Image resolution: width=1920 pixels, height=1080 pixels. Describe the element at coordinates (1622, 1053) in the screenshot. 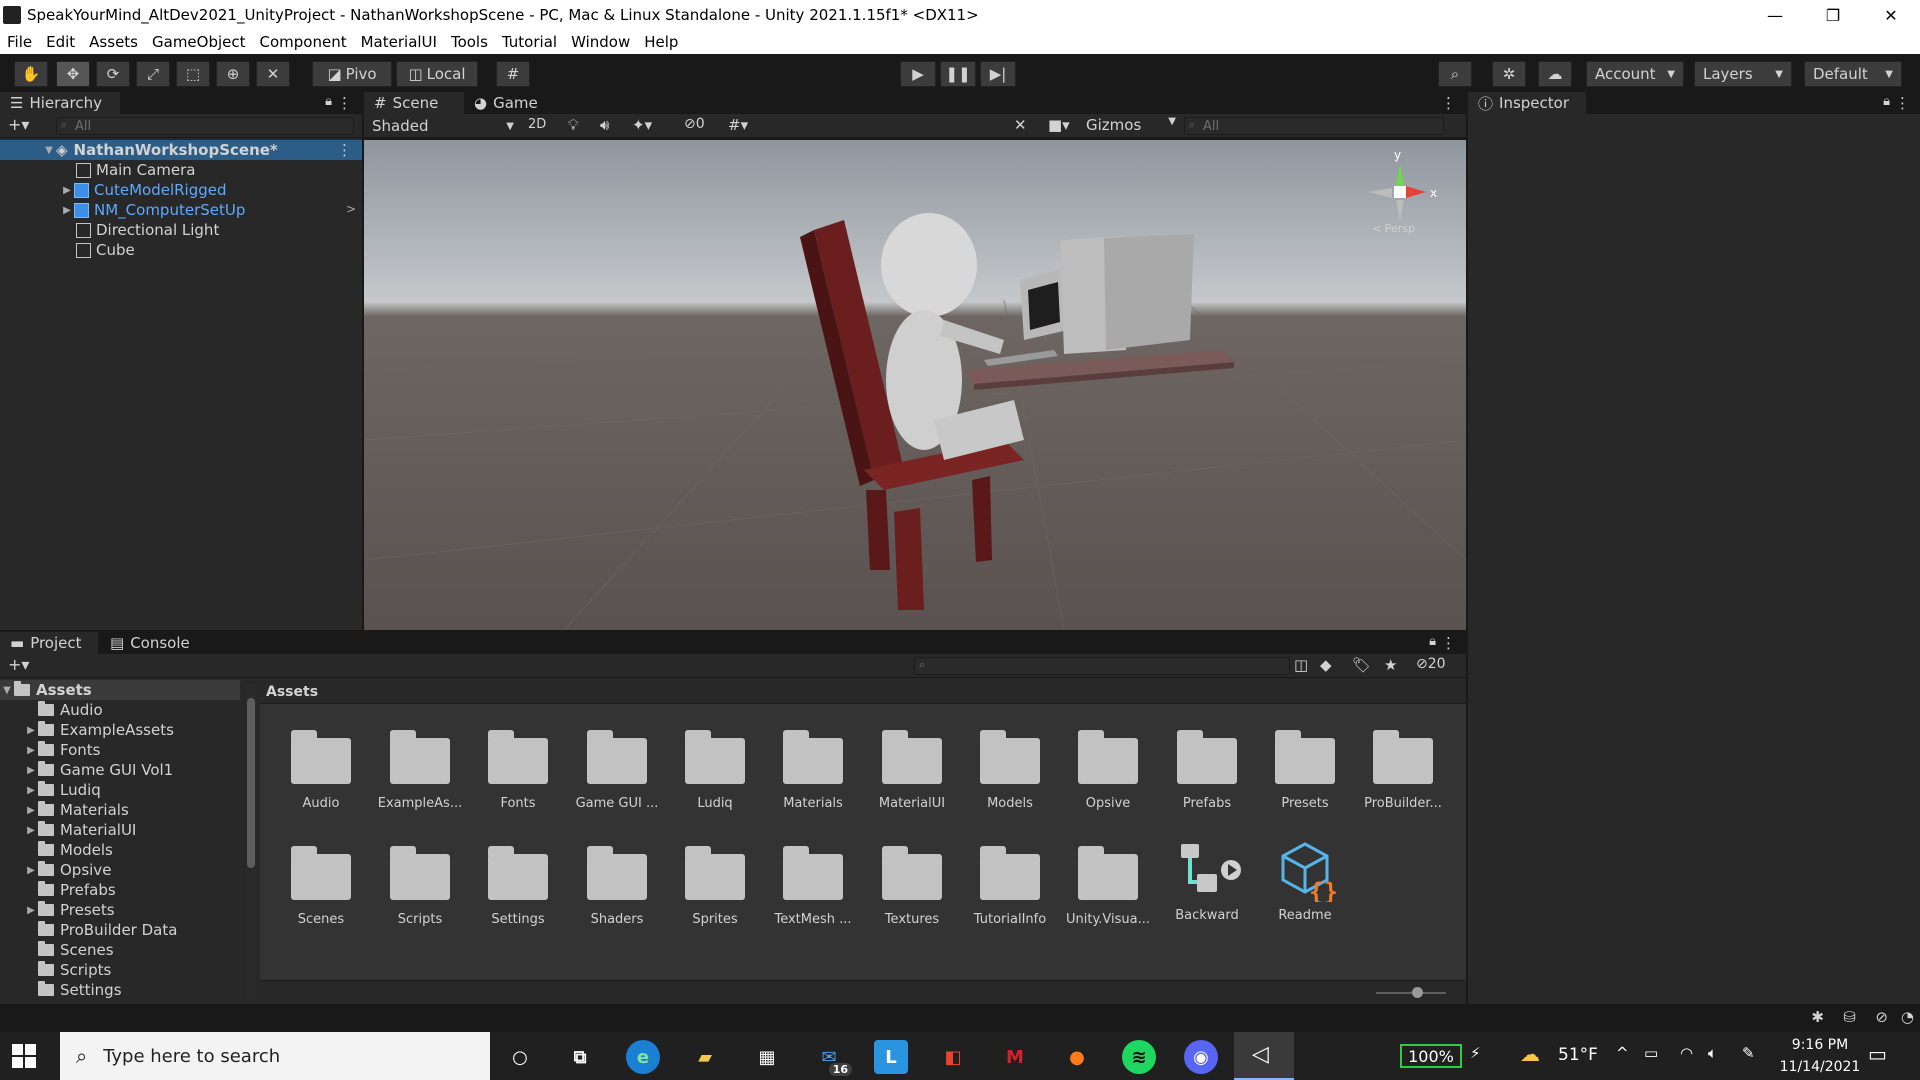

I see `chevron-up-icon: ^` at that location.